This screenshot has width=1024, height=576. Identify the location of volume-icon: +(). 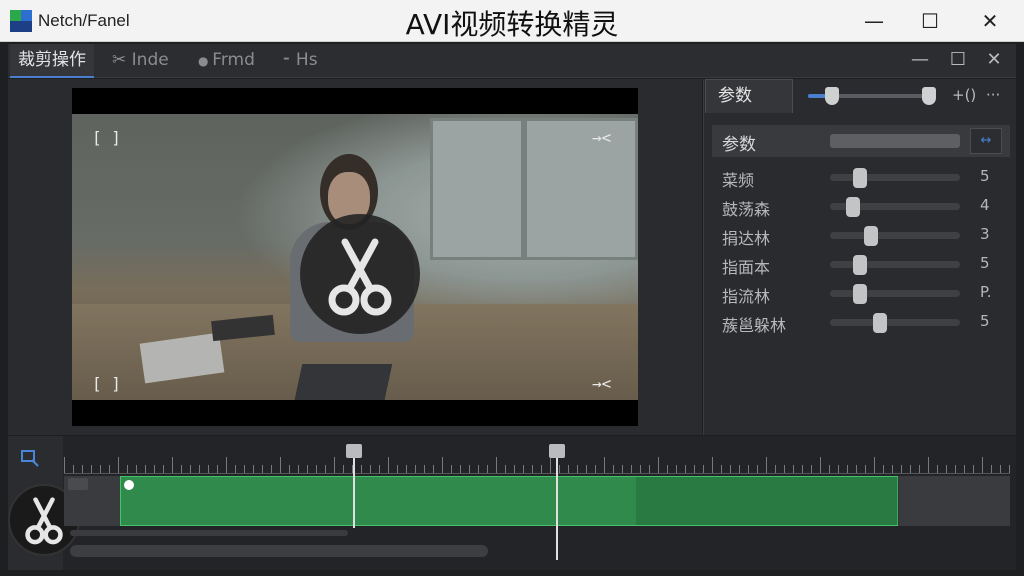
(964, 95).